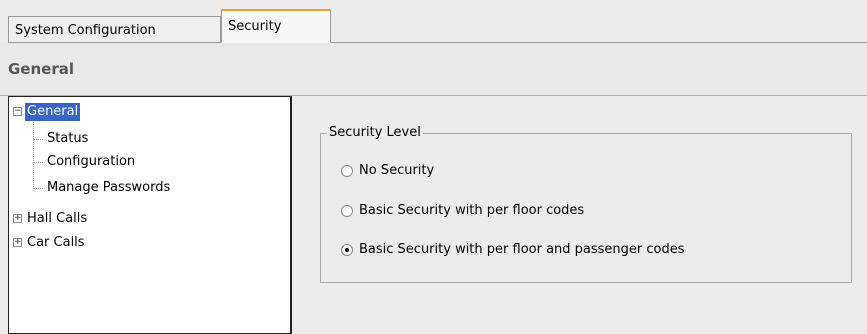 The image size is (867, 334). I want to click on radio-selected-dot, so click(347, 250).